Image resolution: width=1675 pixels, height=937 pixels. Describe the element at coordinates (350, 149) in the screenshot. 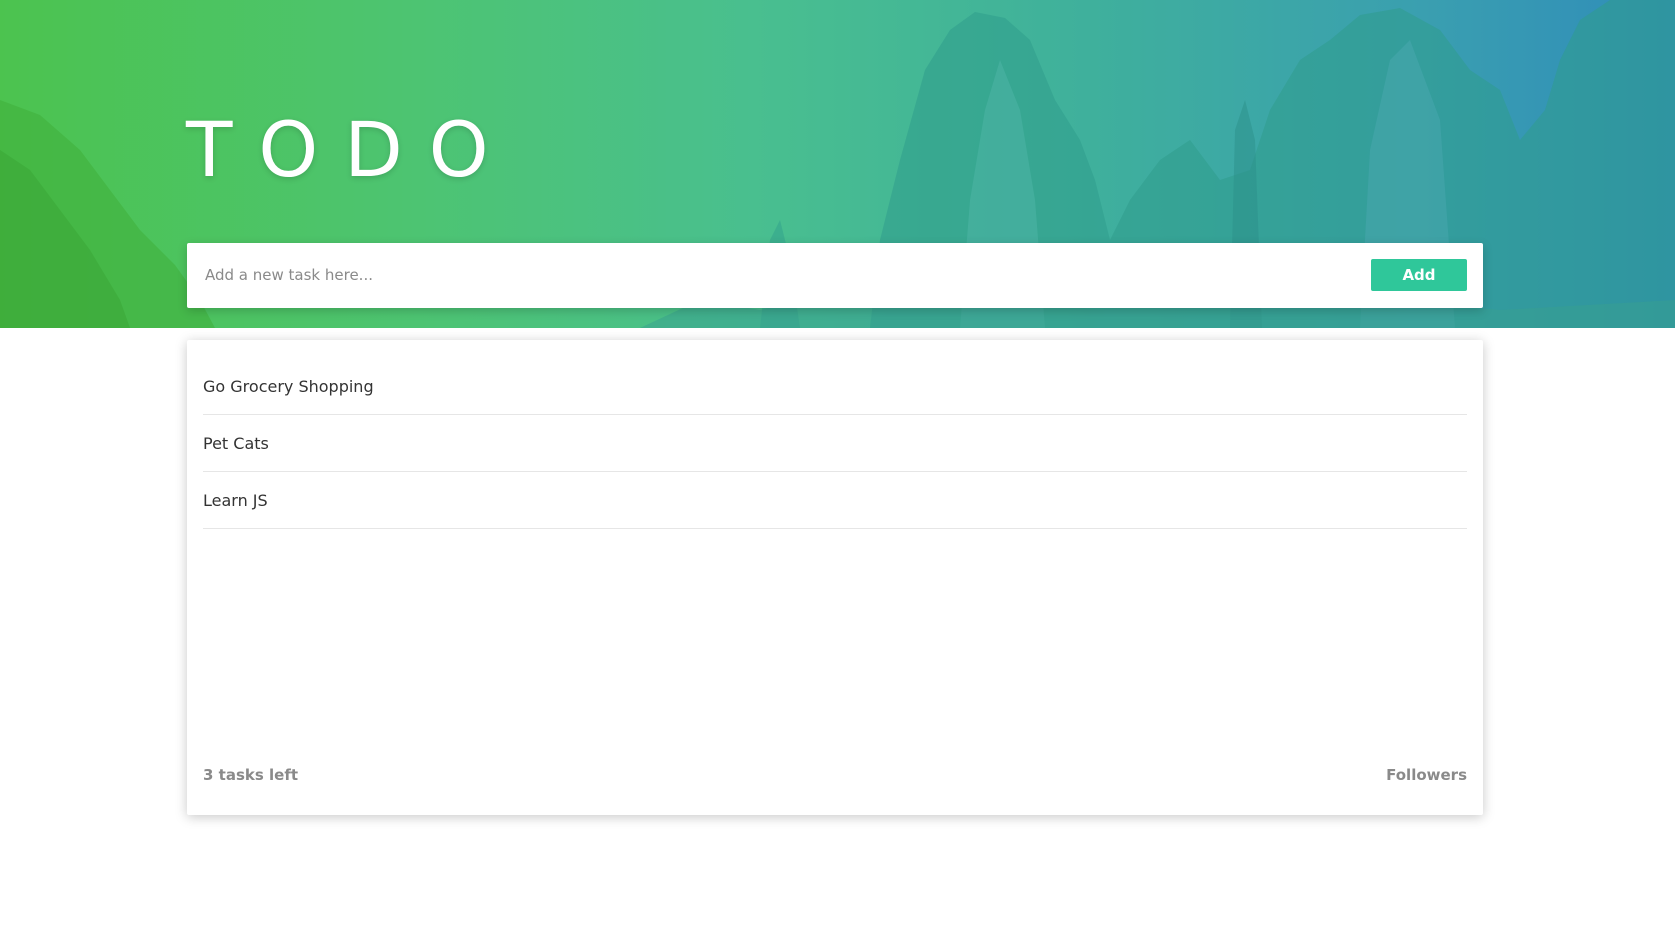

I see `page-title: TODO` at that location.